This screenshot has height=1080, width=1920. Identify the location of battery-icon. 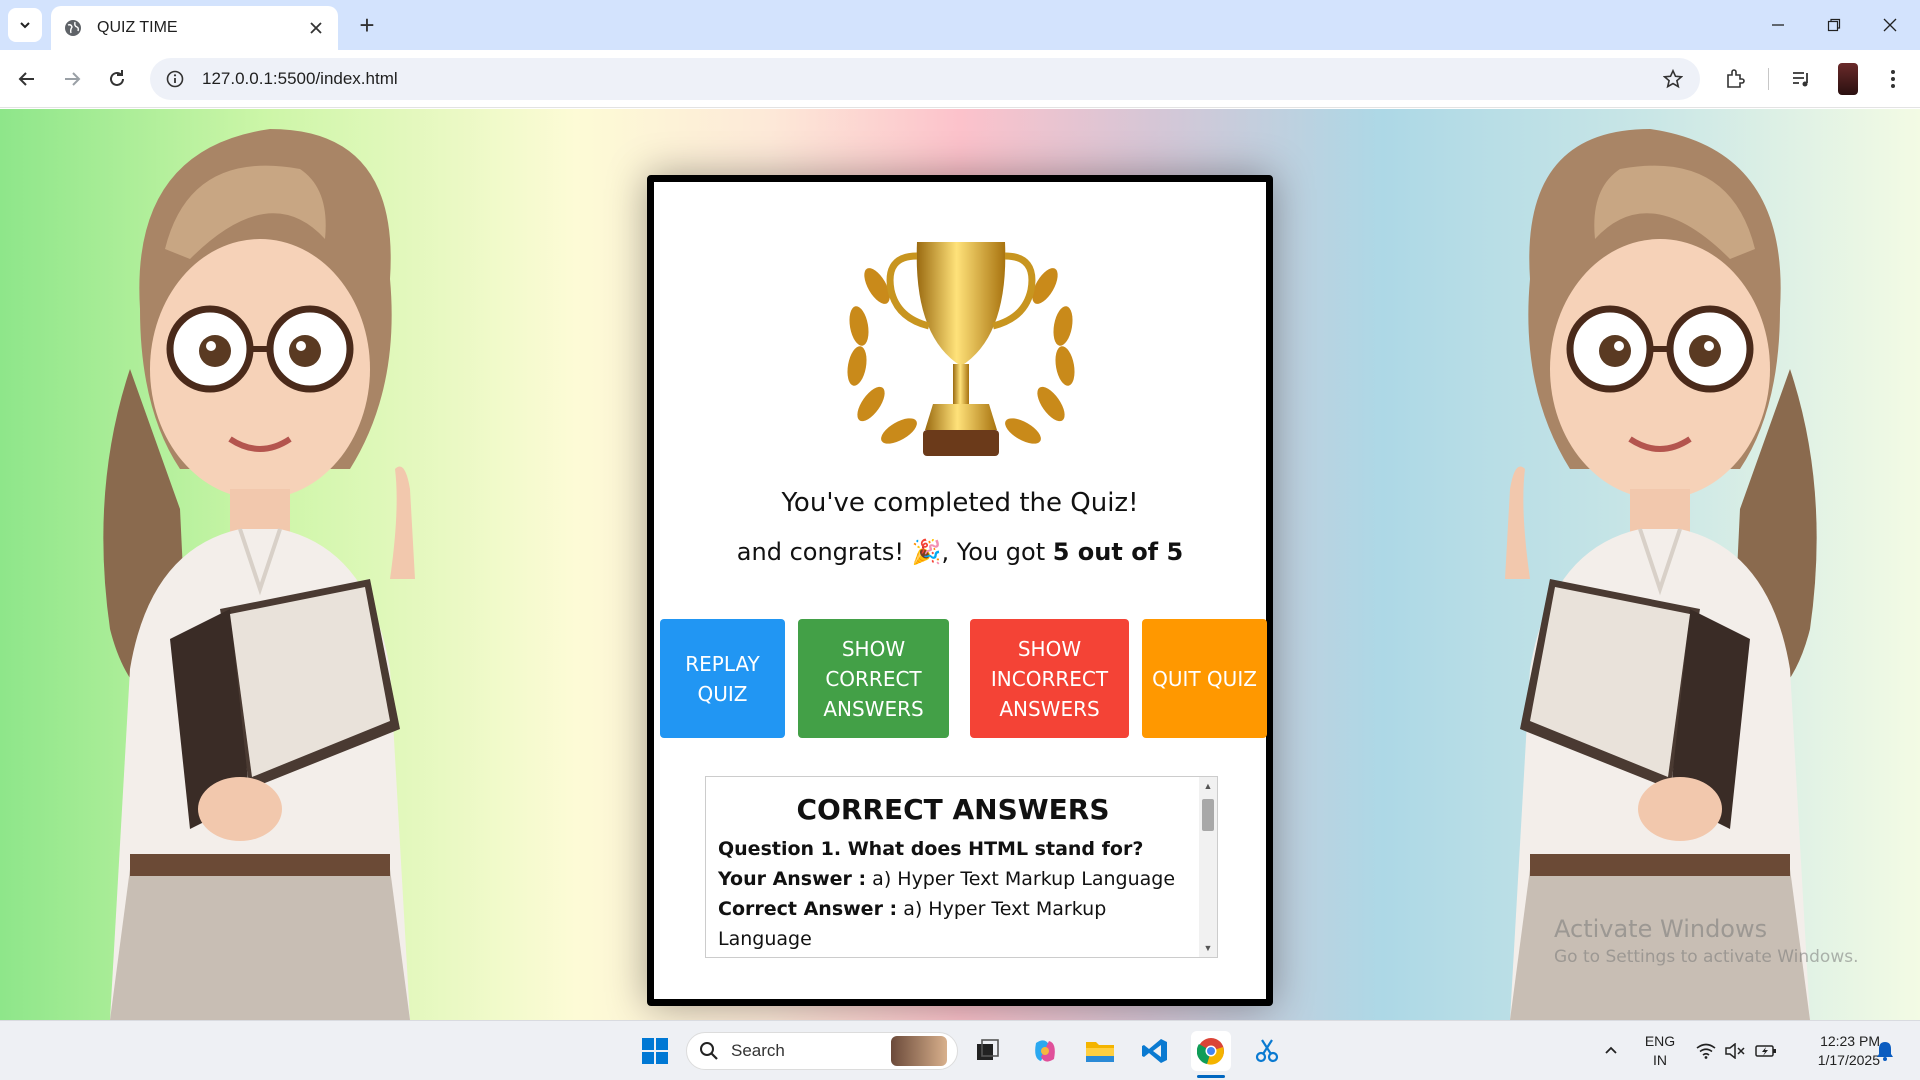
(1766, 1050).